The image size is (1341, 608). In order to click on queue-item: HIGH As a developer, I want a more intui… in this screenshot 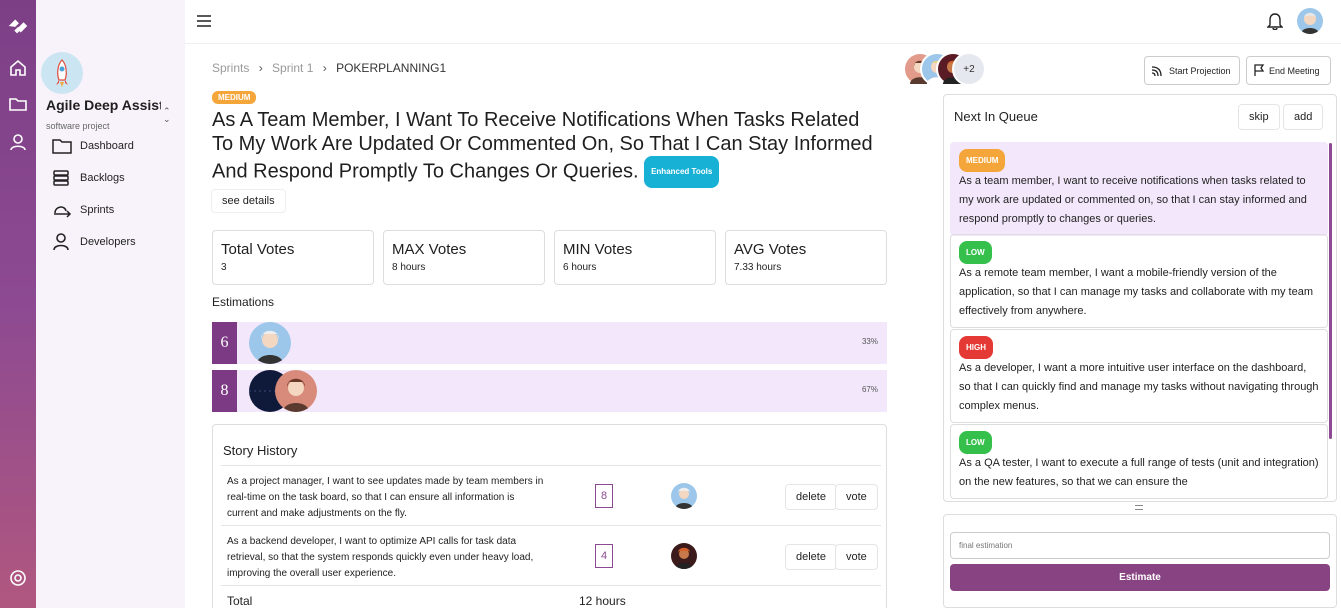, I will do `click(1139, 376)`.